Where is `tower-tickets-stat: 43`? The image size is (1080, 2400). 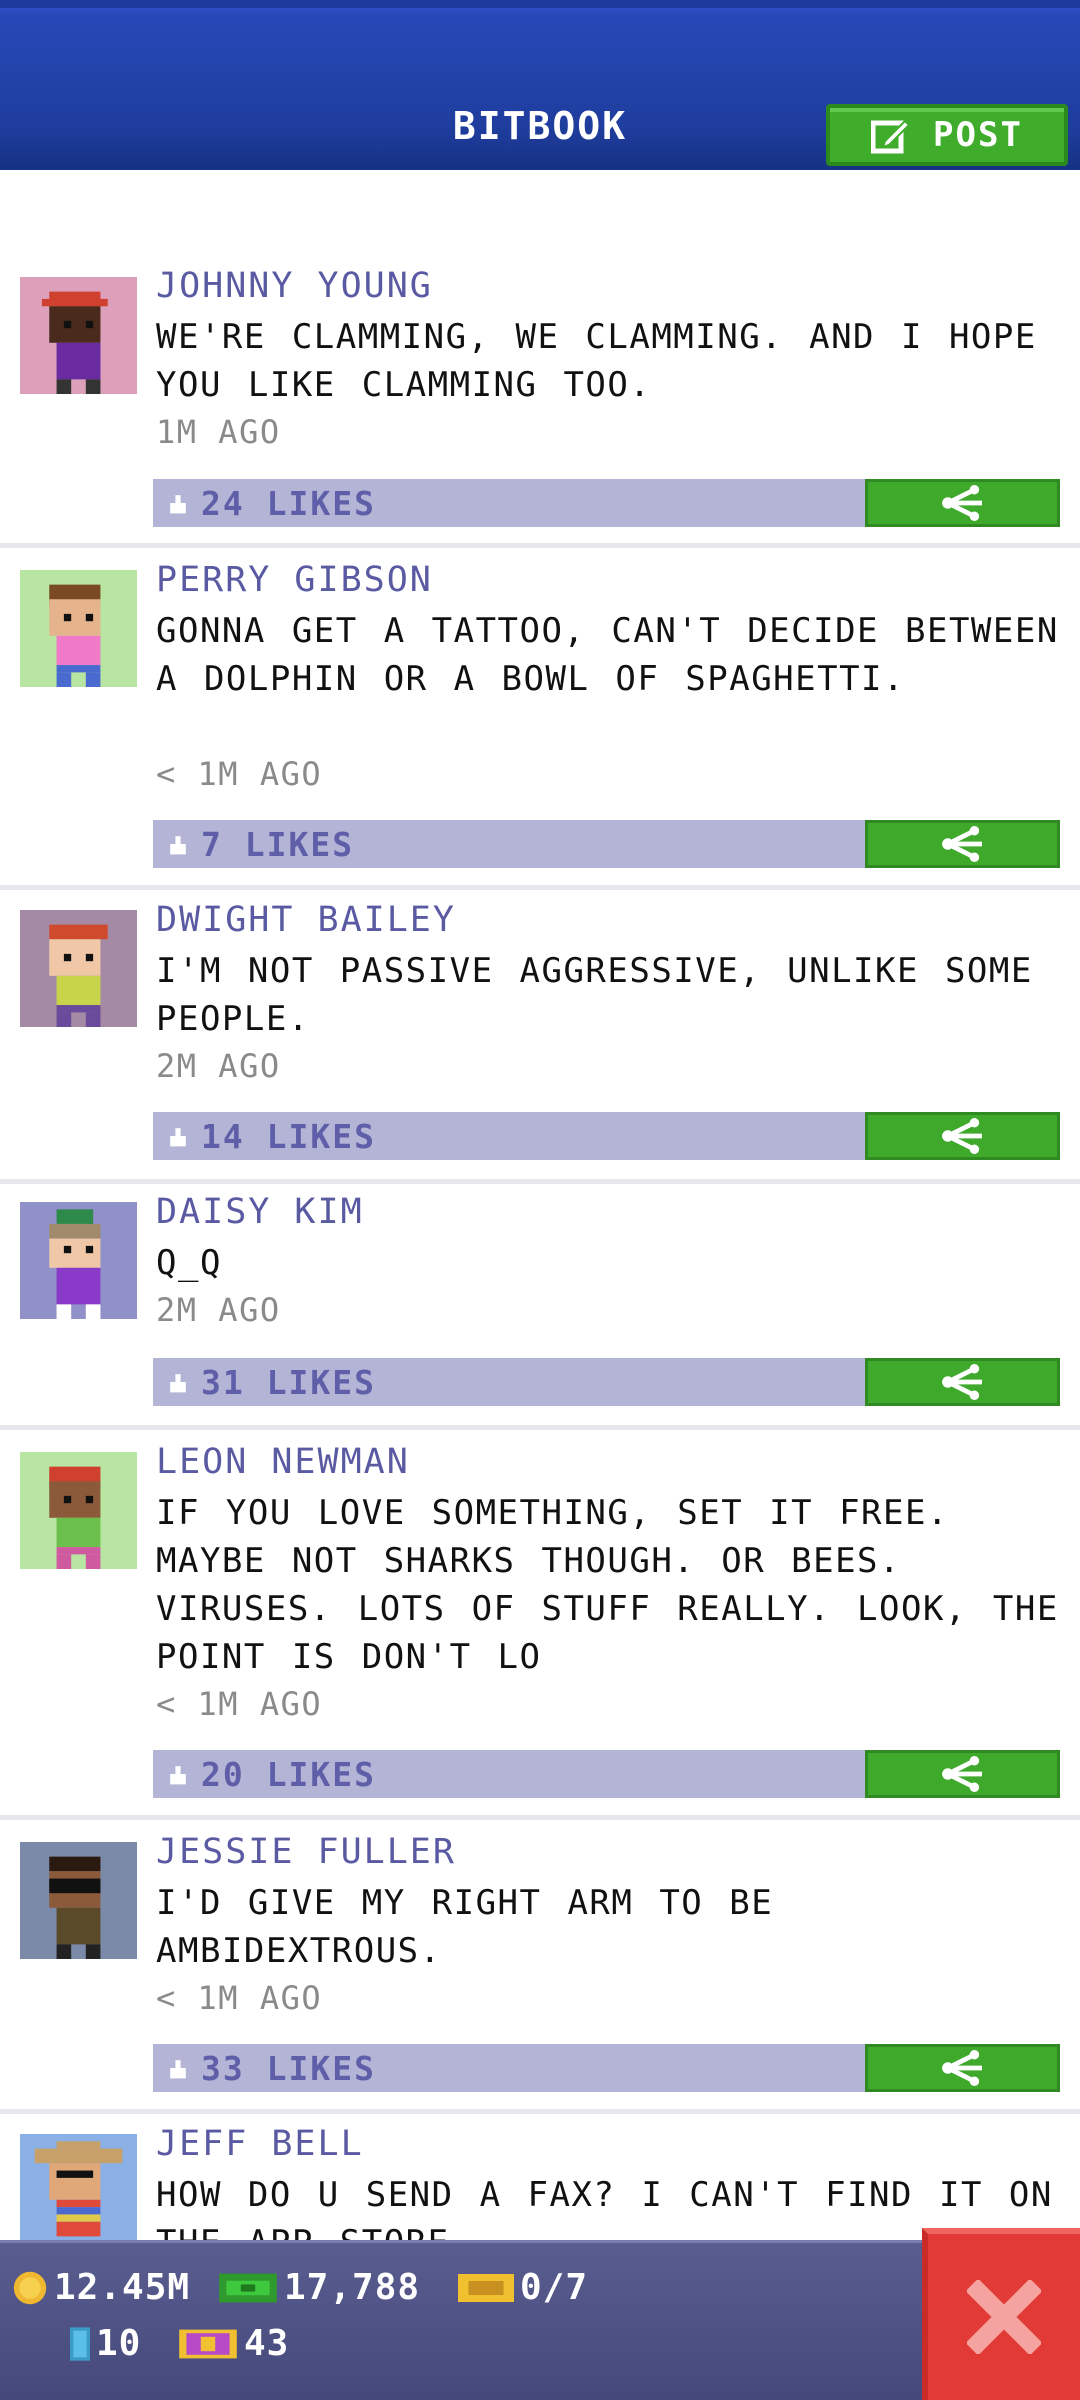 tower-tickets-stat: 43 is located at coordinates (233, 2343).